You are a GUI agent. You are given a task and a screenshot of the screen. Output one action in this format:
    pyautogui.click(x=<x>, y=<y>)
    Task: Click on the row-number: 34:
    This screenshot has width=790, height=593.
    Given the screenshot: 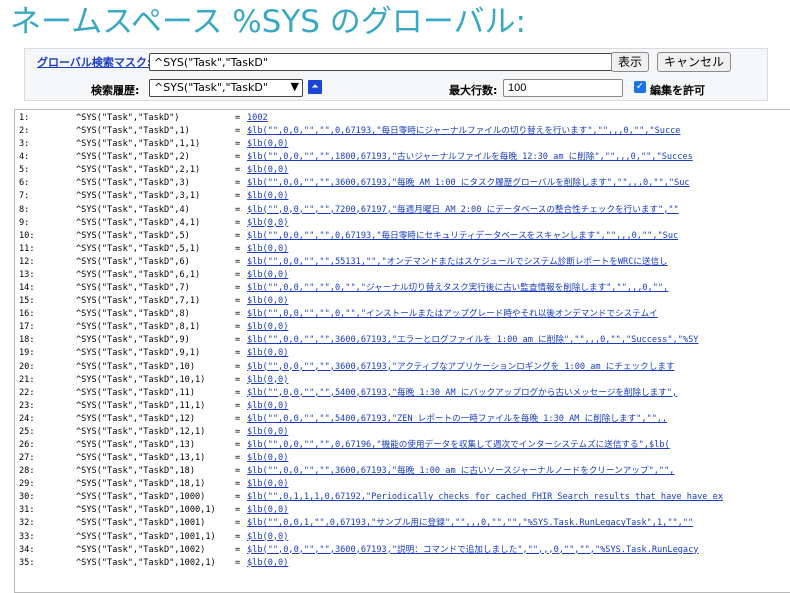 What is the action you would take?
    pyautogui.click(x=27, y=549)
    